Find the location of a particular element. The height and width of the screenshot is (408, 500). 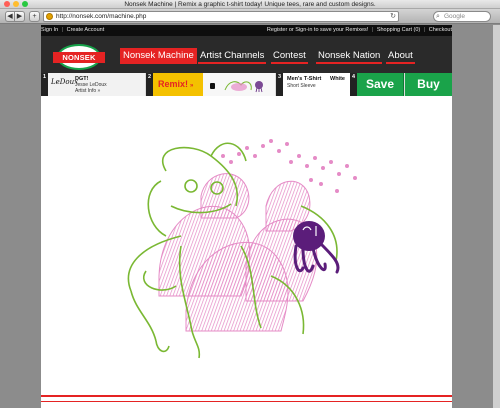

footer-divider is located at coordinates (246, 396).